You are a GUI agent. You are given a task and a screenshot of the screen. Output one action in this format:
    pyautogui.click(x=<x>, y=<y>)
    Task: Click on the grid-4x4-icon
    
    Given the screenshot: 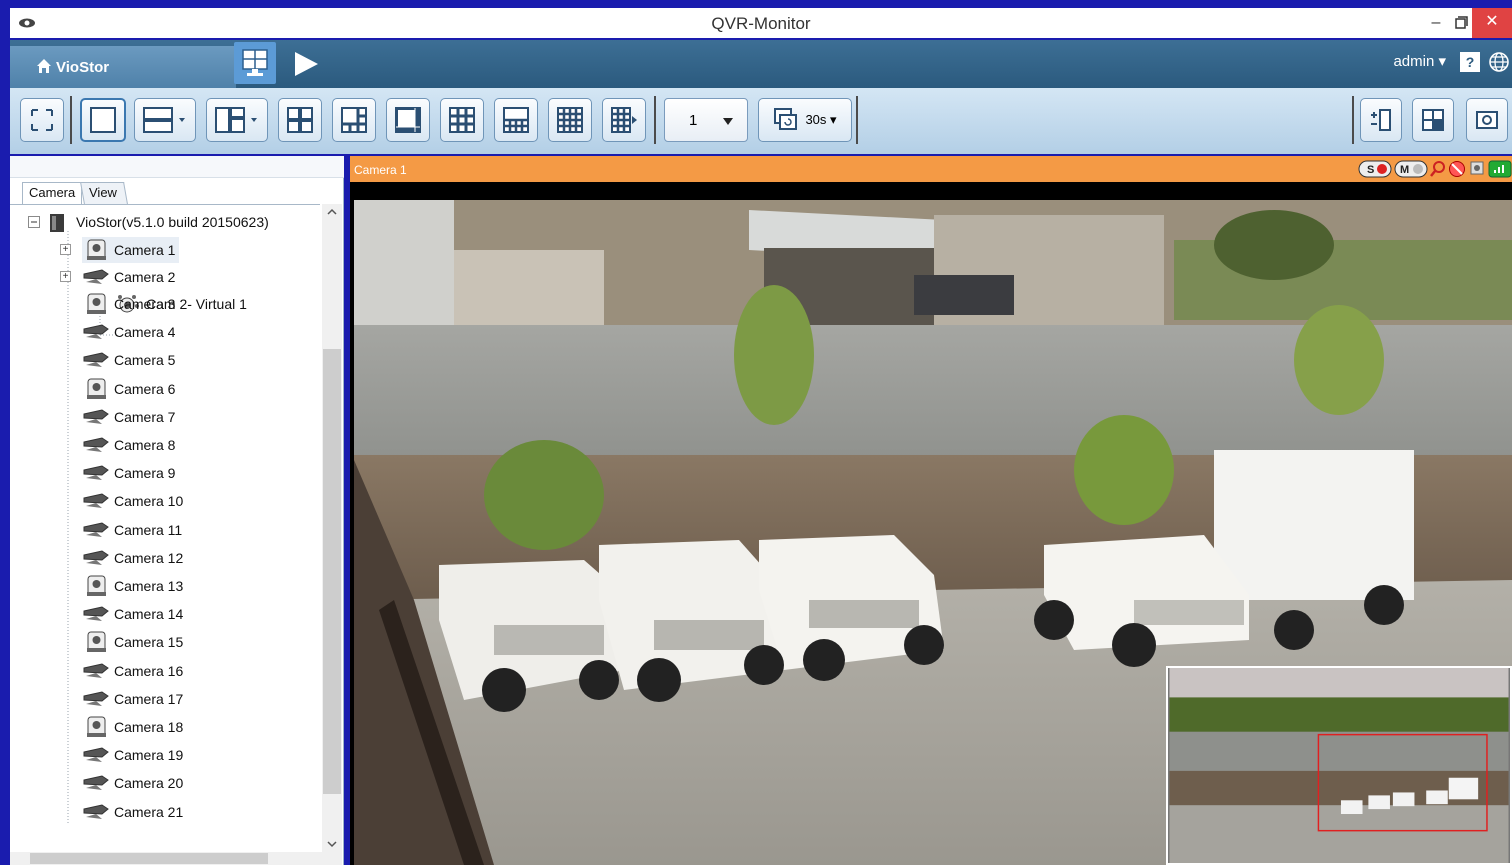 What is the action you would take?
    pyautogui.click(x=570, y=120)
    